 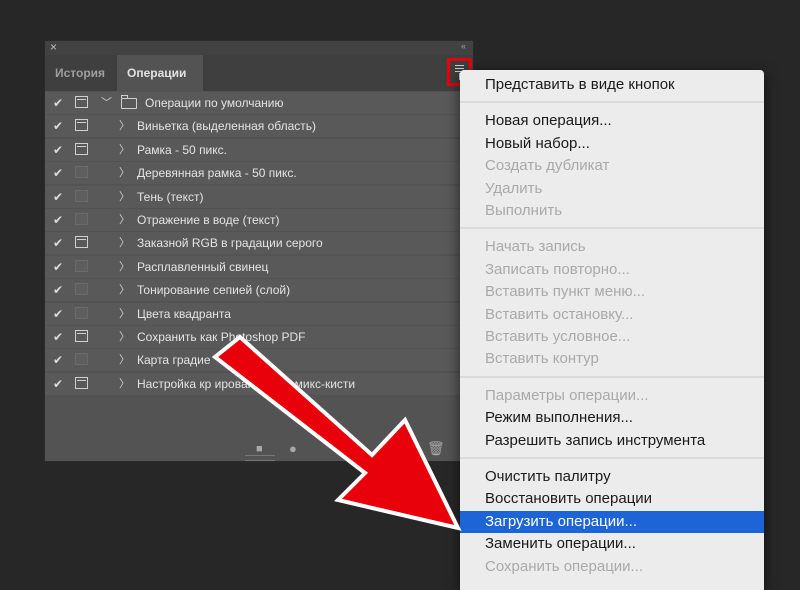 What do you see at coordinates (214, 103) in the screenshot?
I see `action-set-label: Операции по умолчанию` at bounding box center [214, 103].